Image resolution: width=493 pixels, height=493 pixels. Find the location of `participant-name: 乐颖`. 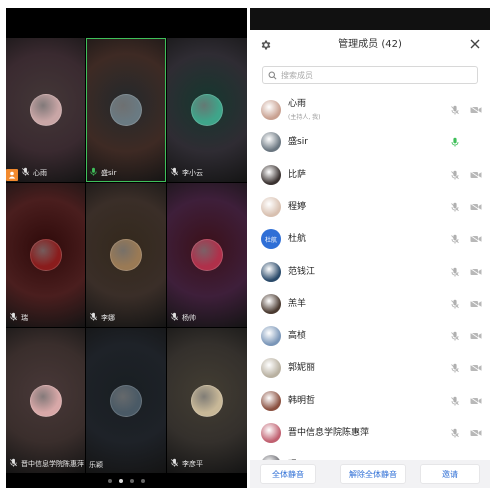

participant-name: 乐颖 is located at coordinates (96, 465).